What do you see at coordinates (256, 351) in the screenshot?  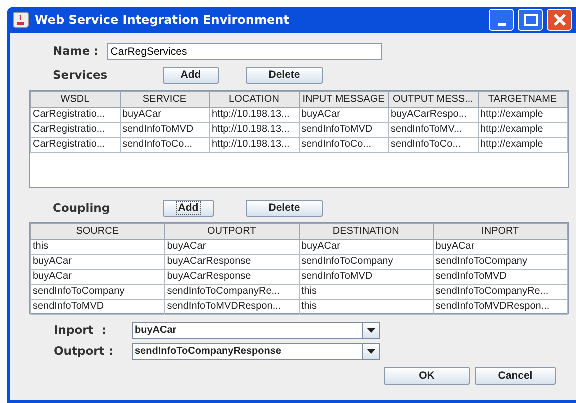 I see `port-dropdown: sendInfoToCompanyResponse` at bounding box center [256, 351].